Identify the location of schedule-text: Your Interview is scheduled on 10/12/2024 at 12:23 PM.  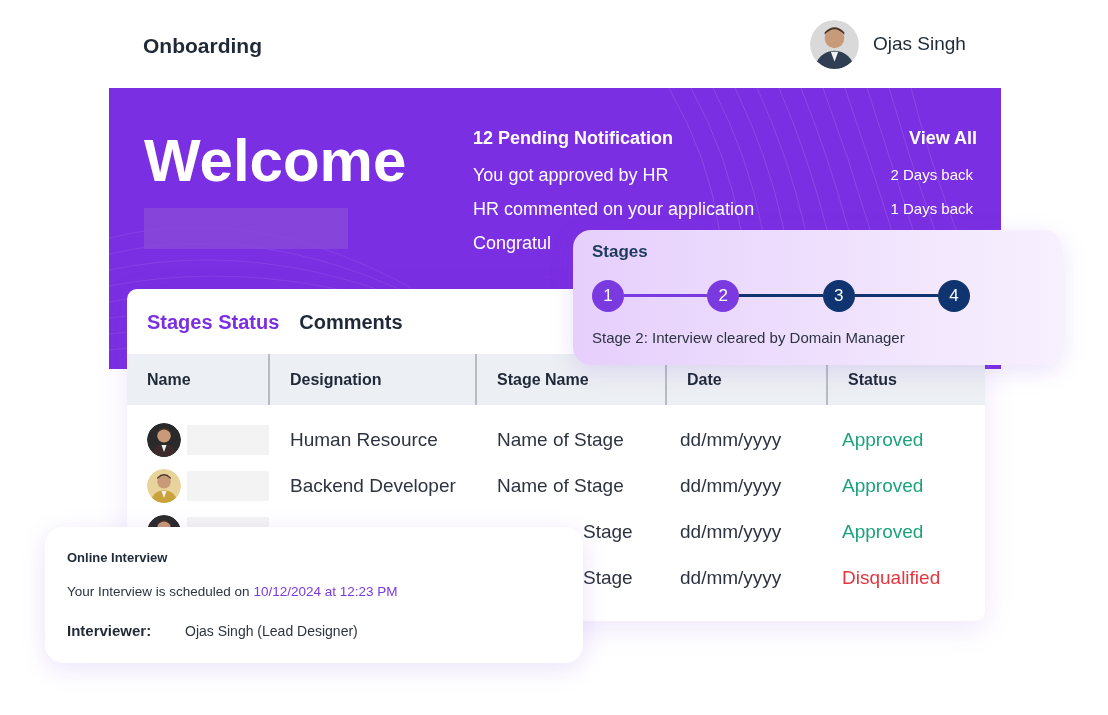
(233, 591).